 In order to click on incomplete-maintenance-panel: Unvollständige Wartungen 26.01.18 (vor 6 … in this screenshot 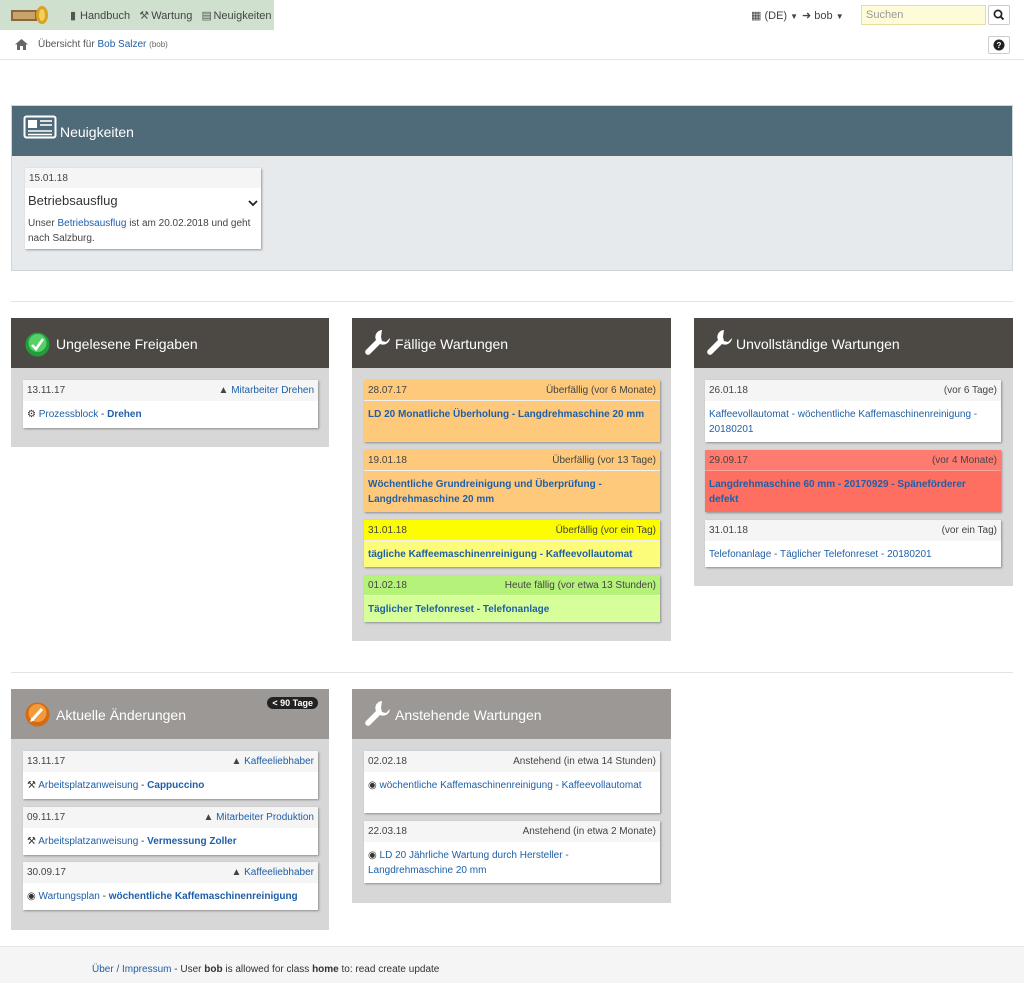, I will do `click(853, 452)`.